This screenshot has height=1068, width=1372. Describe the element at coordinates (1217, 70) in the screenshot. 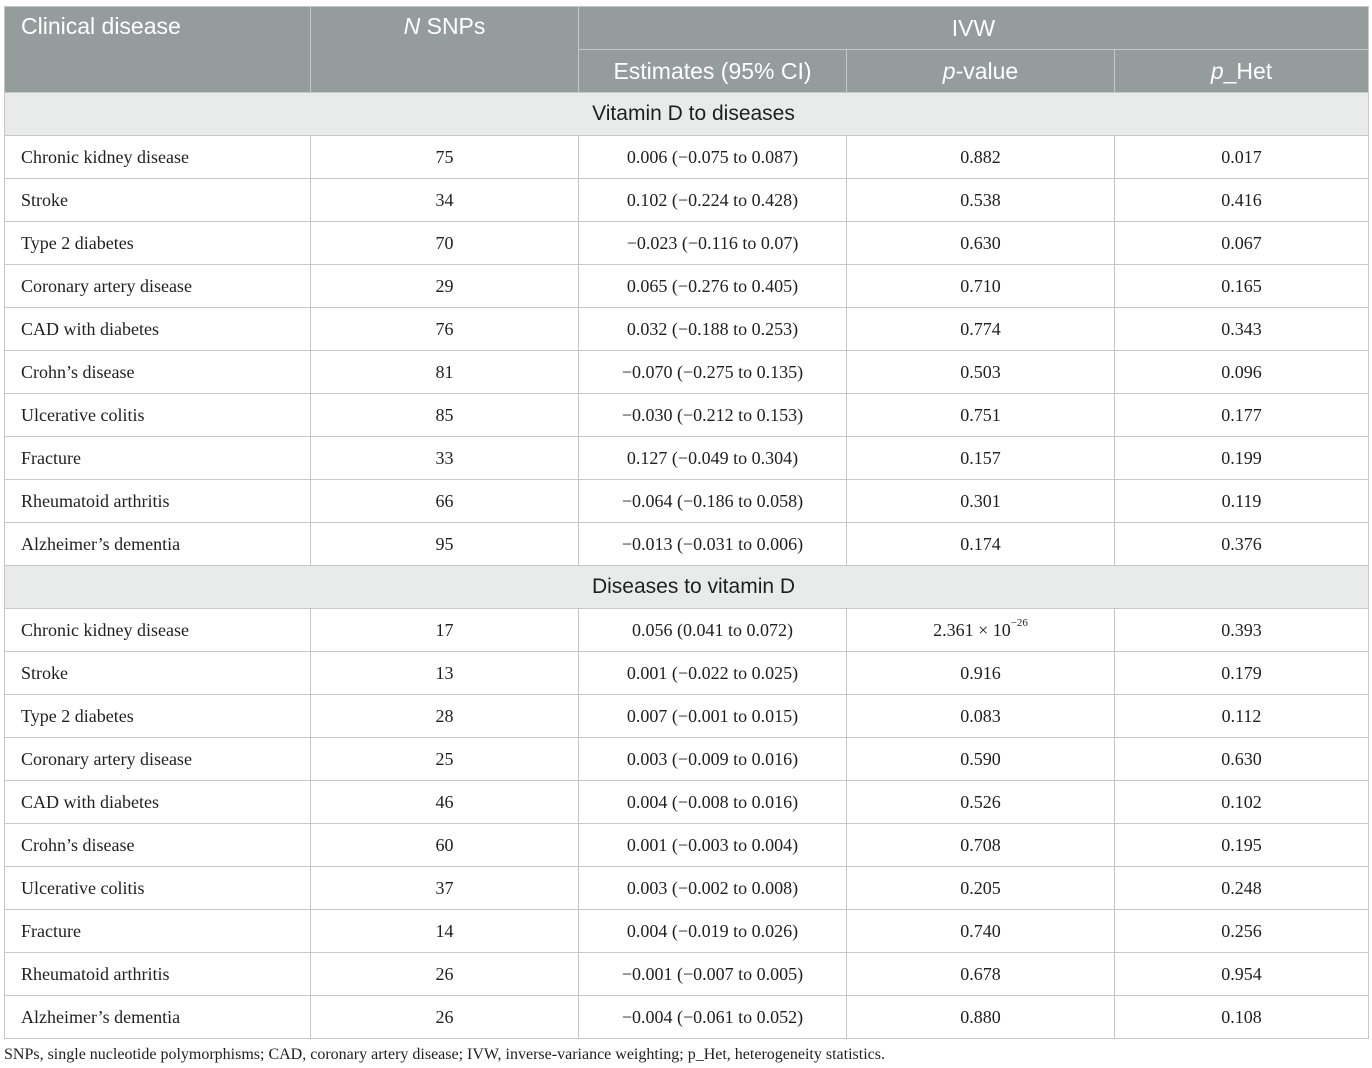

I see `header-phet-italic: p` at that location.